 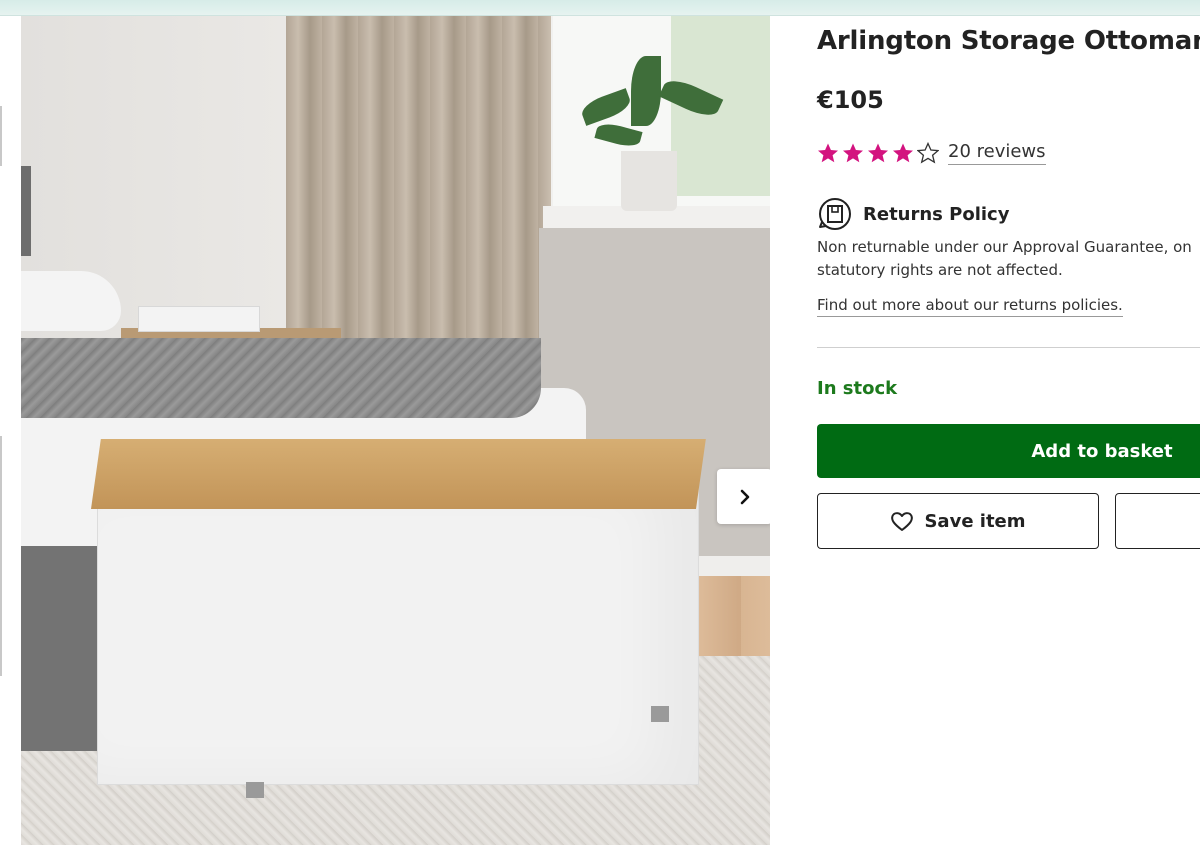 I want to click on star-rating, so click(x=879, y=153).